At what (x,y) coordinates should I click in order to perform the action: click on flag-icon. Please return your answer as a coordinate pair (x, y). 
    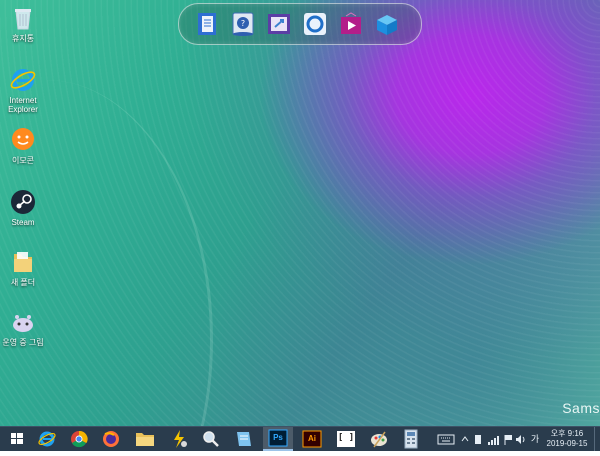
    Looking at the image, I should click on (508, 440).